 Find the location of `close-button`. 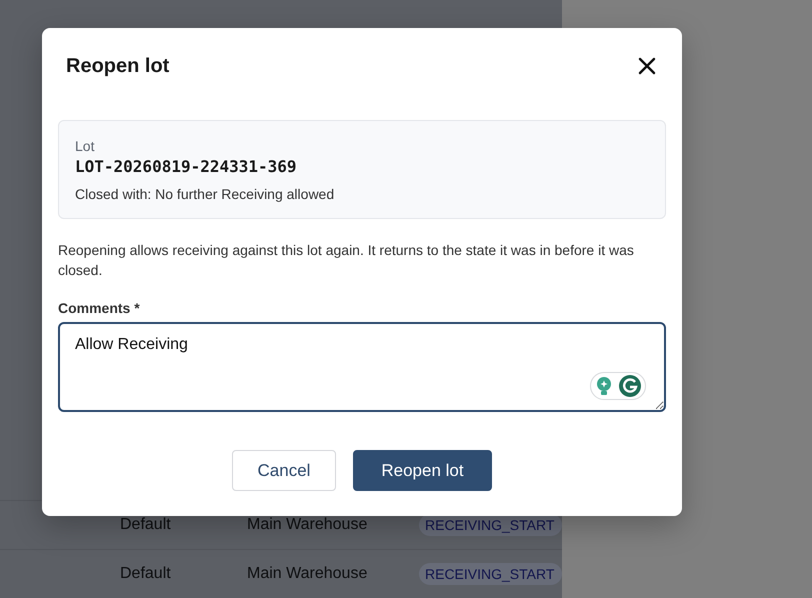

close-button is located at coordinates (647, 66).